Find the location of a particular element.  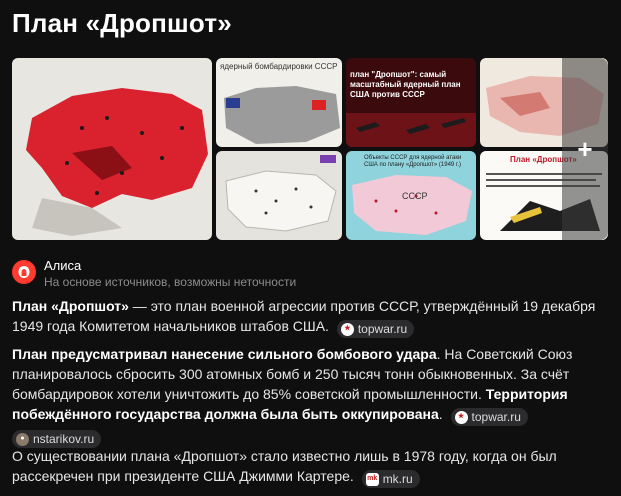

mk-icon: mk is located at coordinates (372, 479).